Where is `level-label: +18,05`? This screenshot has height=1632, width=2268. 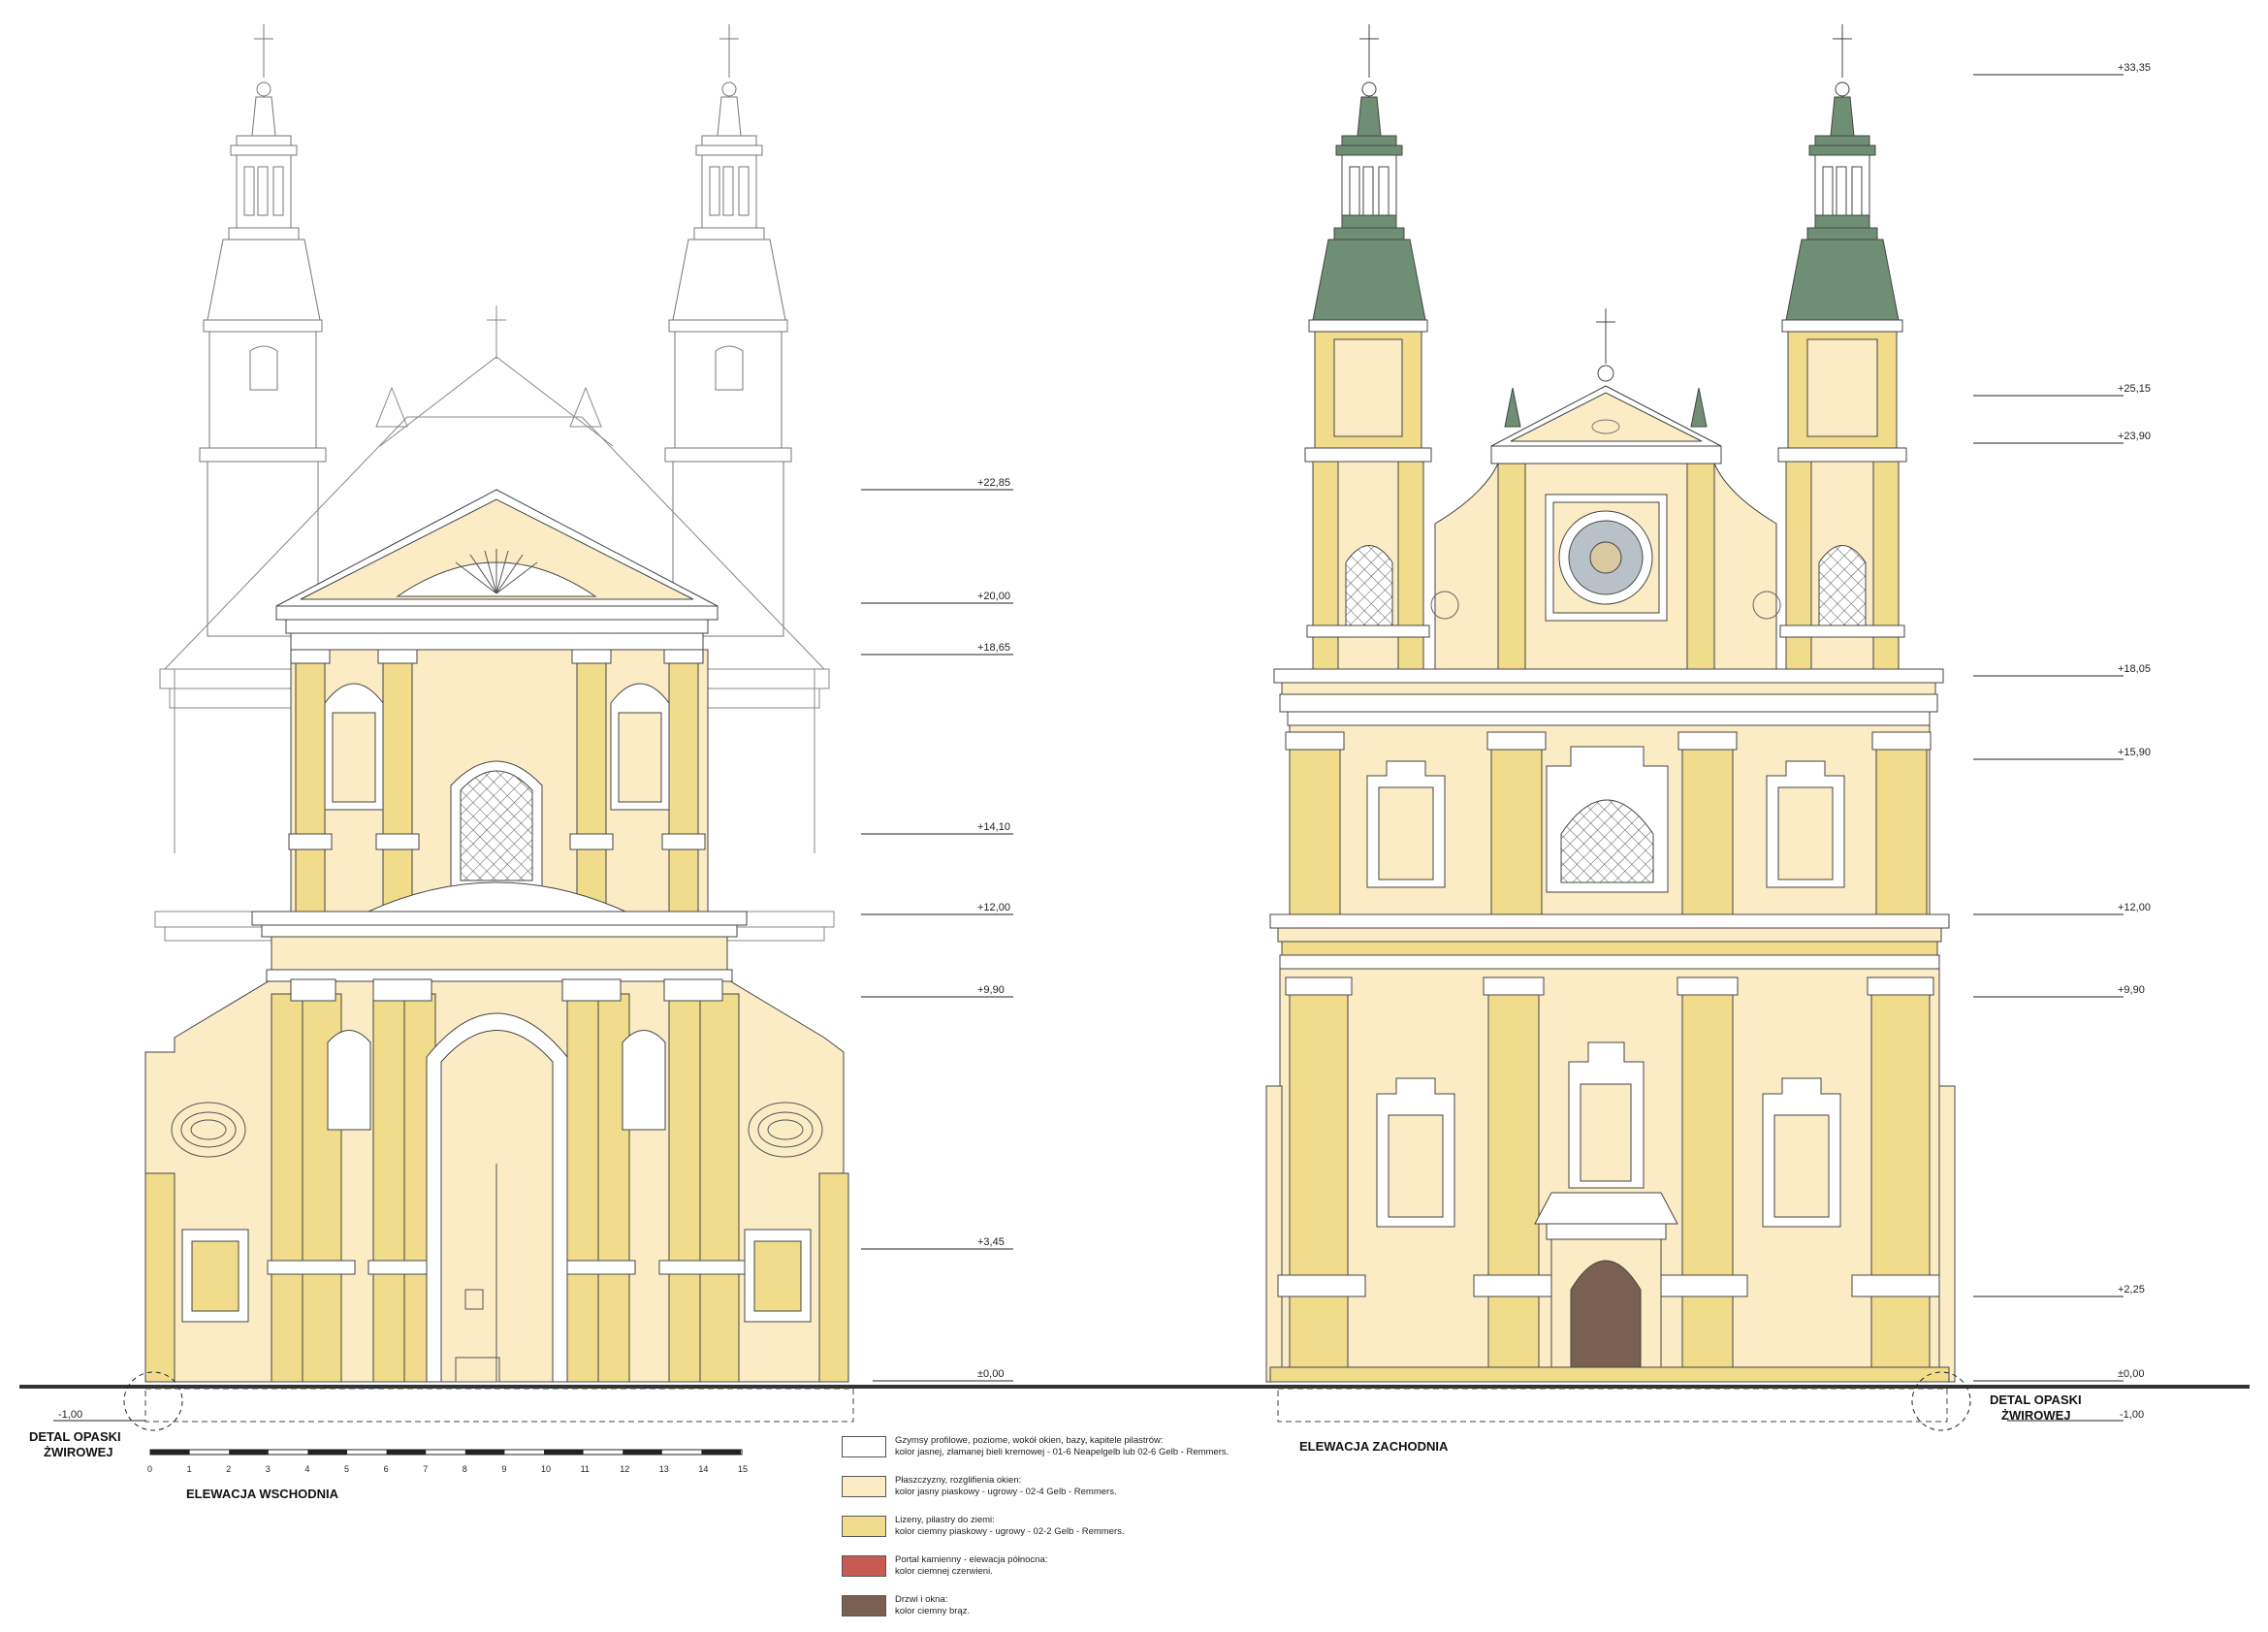 level-label: +18,05 is located at coordinates (2134, 669).